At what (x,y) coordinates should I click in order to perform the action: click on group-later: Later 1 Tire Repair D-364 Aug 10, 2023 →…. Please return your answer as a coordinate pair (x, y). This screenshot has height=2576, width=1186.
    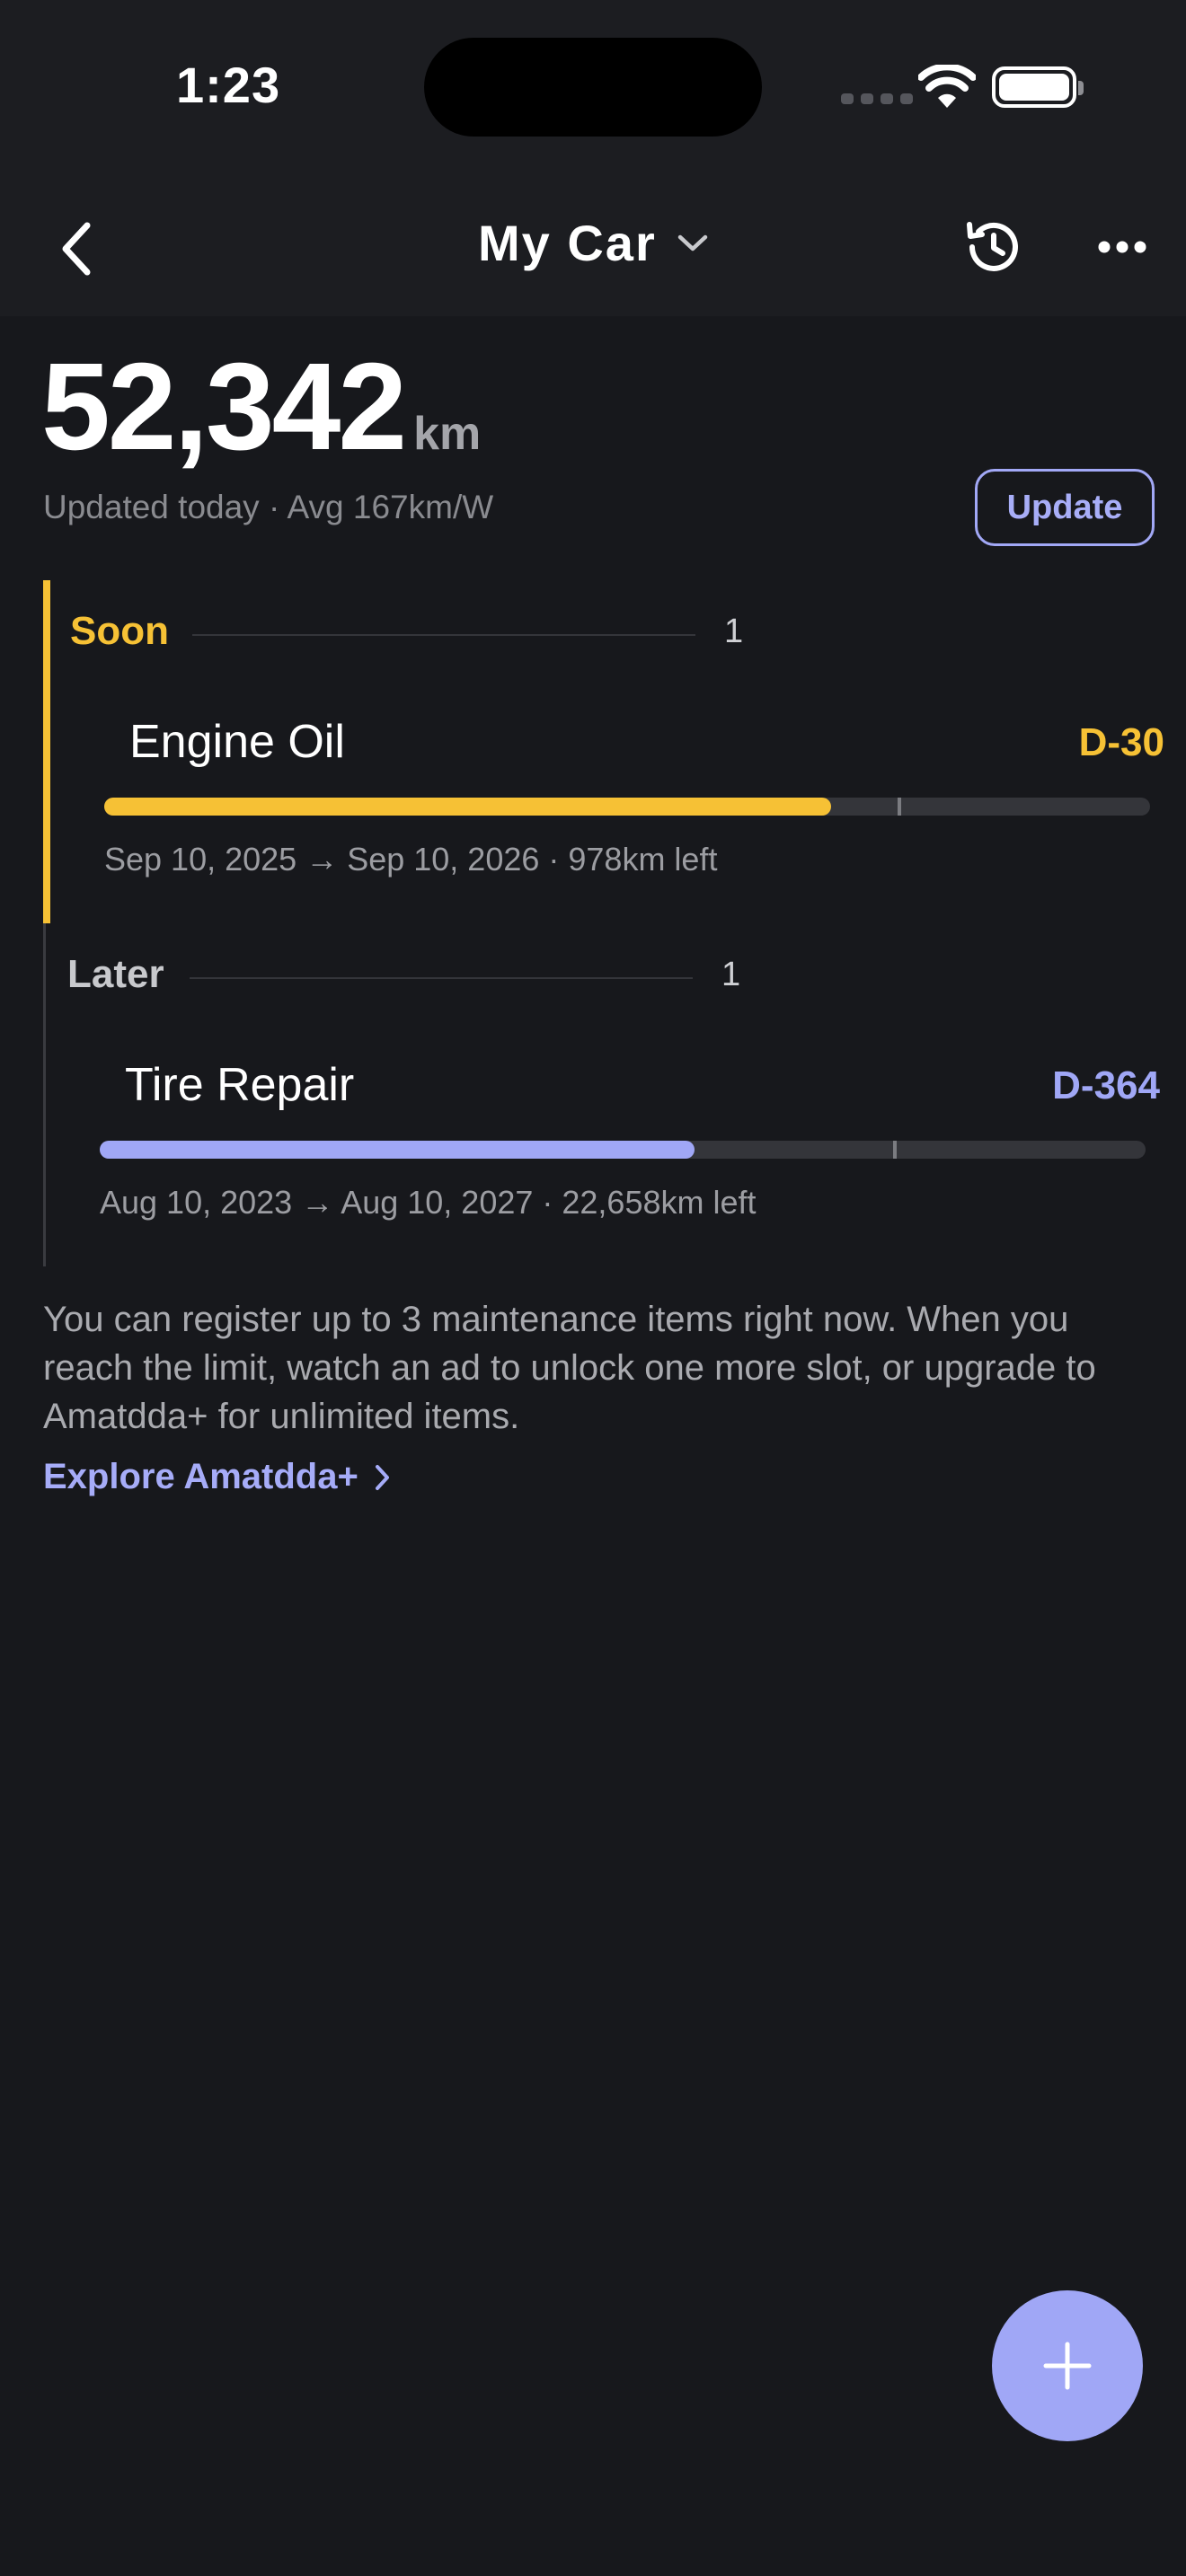
    Looking at the image, I should click on (601, 1094).